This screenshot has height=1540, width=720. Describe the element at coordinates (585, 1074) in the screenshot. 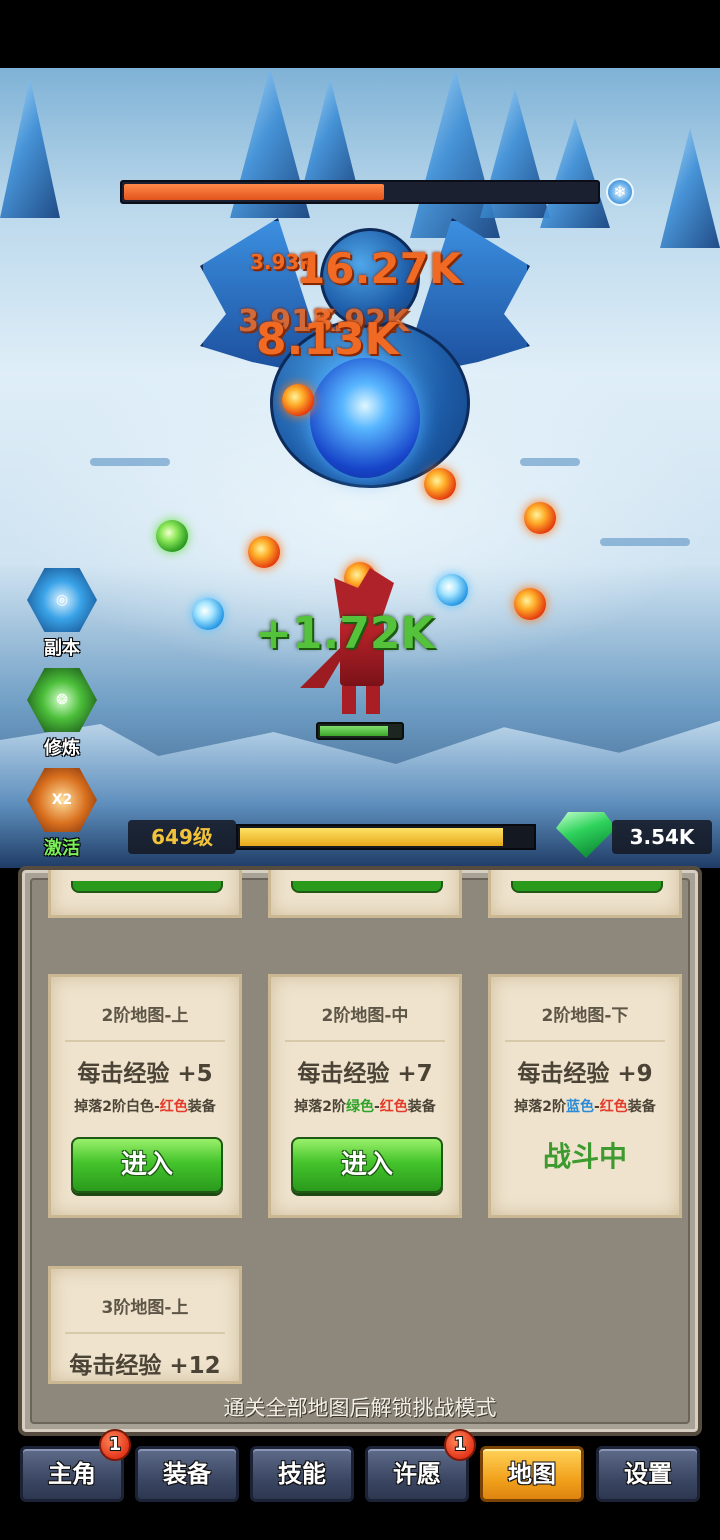

I see `map-exp: 每击经验 +9` at that location.